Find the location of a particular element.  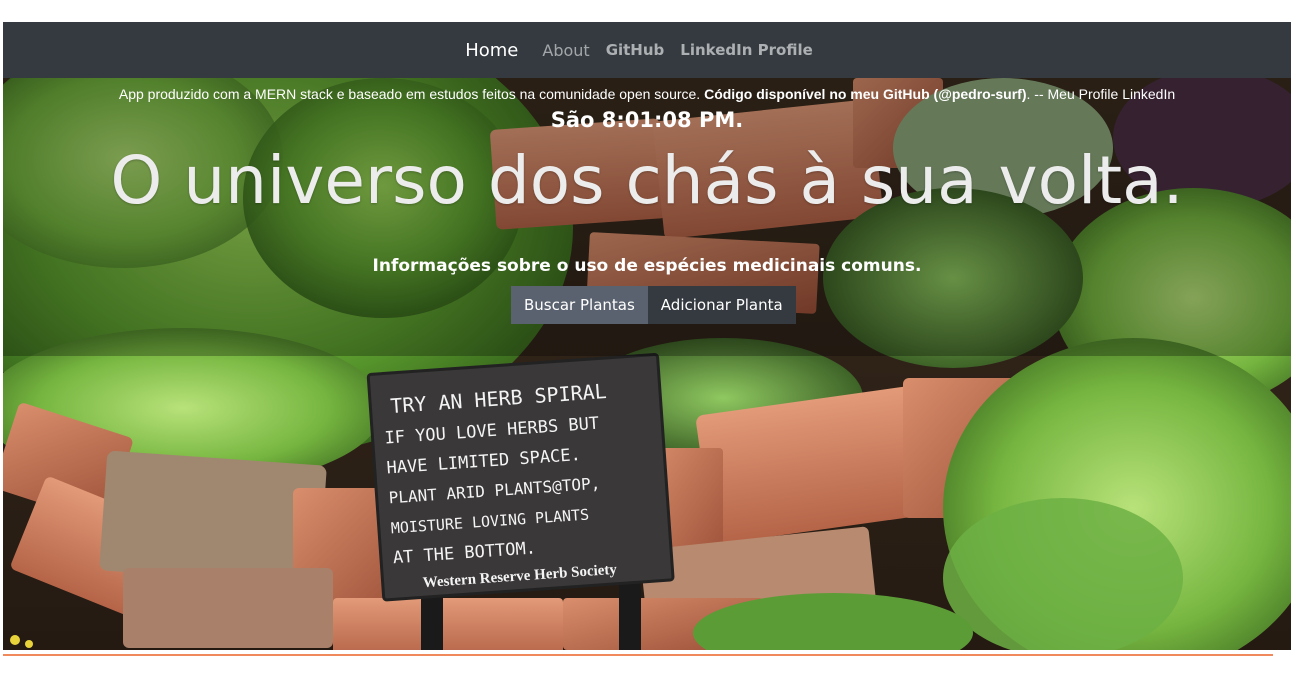

search-plants-button: Buscar Plantas is located at coordinates (579, 305).